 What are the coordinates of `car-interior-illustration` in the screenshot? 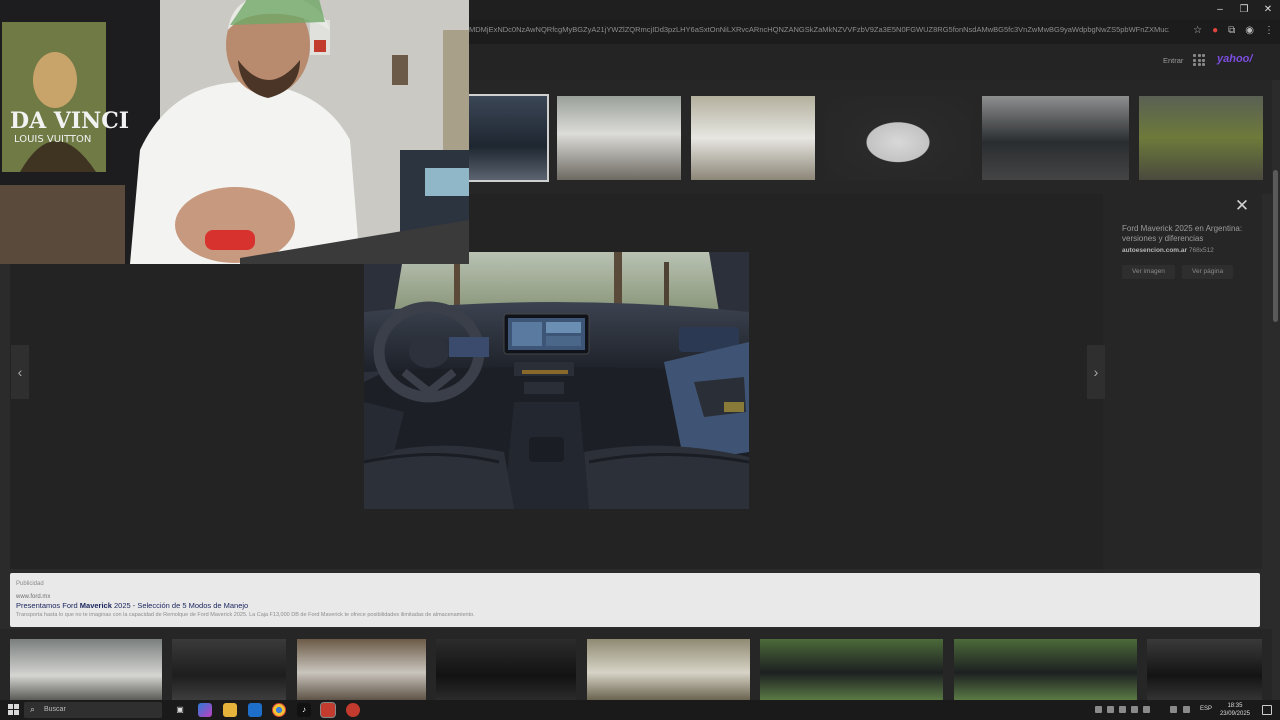 It's located at (556, 380).